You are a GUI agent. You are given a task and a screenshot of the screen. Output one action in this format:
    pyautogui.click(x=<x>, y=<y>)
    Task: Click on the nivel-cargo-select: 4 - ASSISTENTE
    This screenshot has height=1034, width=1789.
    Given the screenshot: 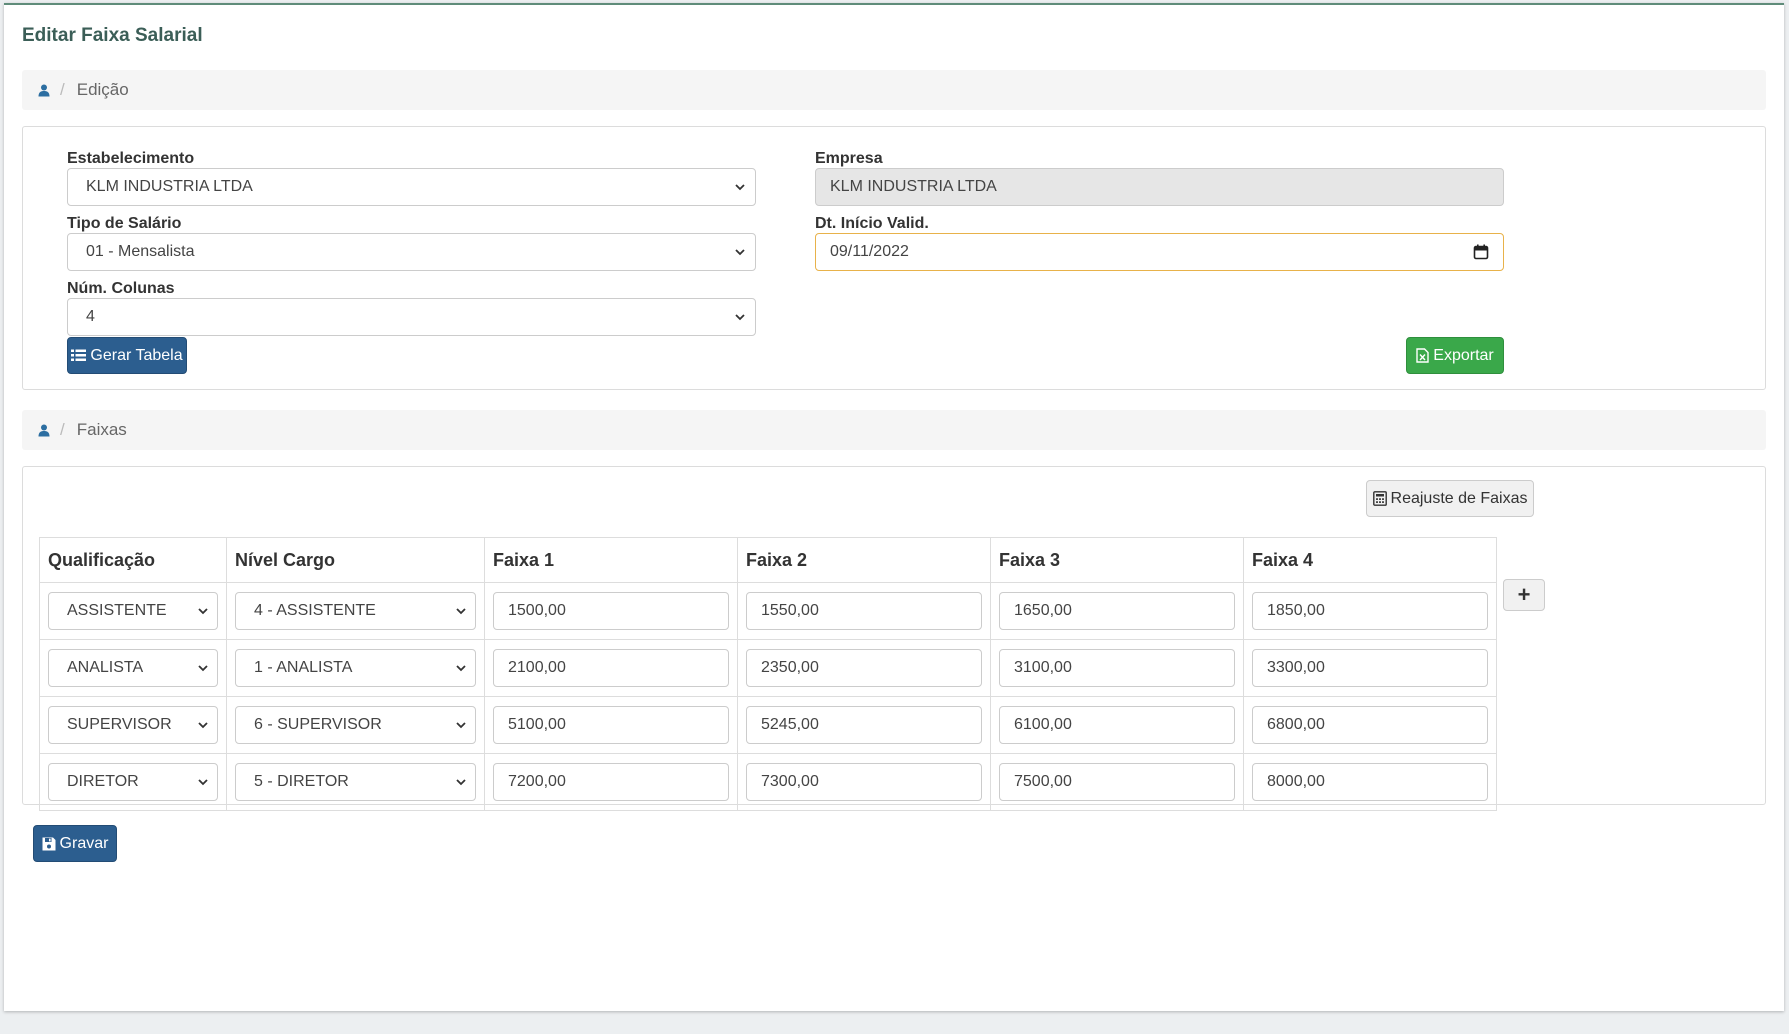 What is the action you would take?
    pyautogui.click(x=355, y=611)
    